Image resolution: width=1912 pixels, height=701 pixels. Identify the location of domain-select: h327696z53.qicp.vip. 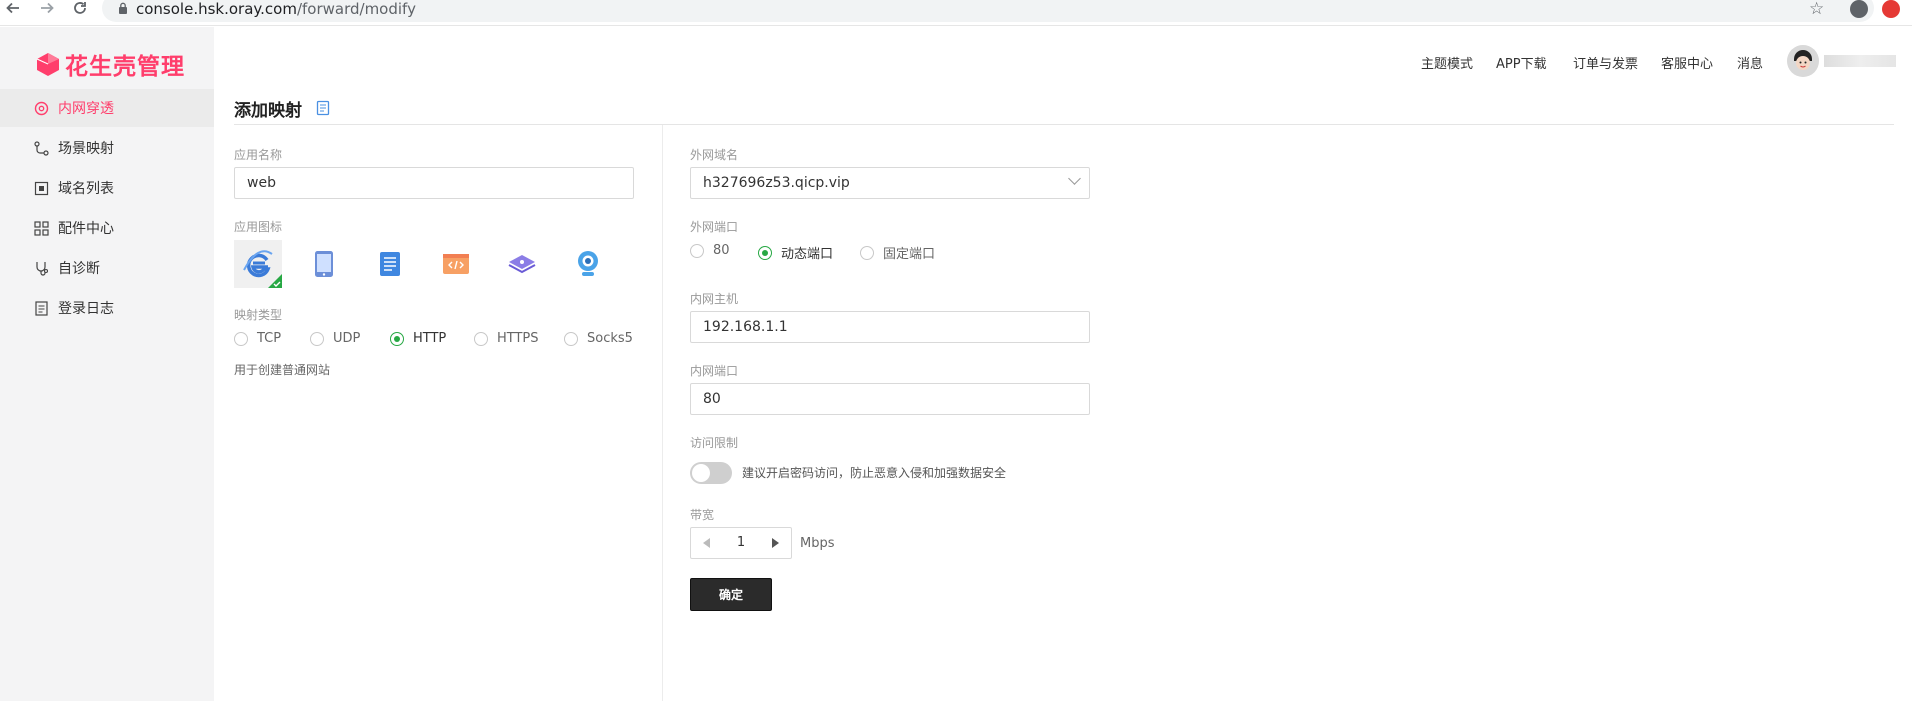
(890, 183).